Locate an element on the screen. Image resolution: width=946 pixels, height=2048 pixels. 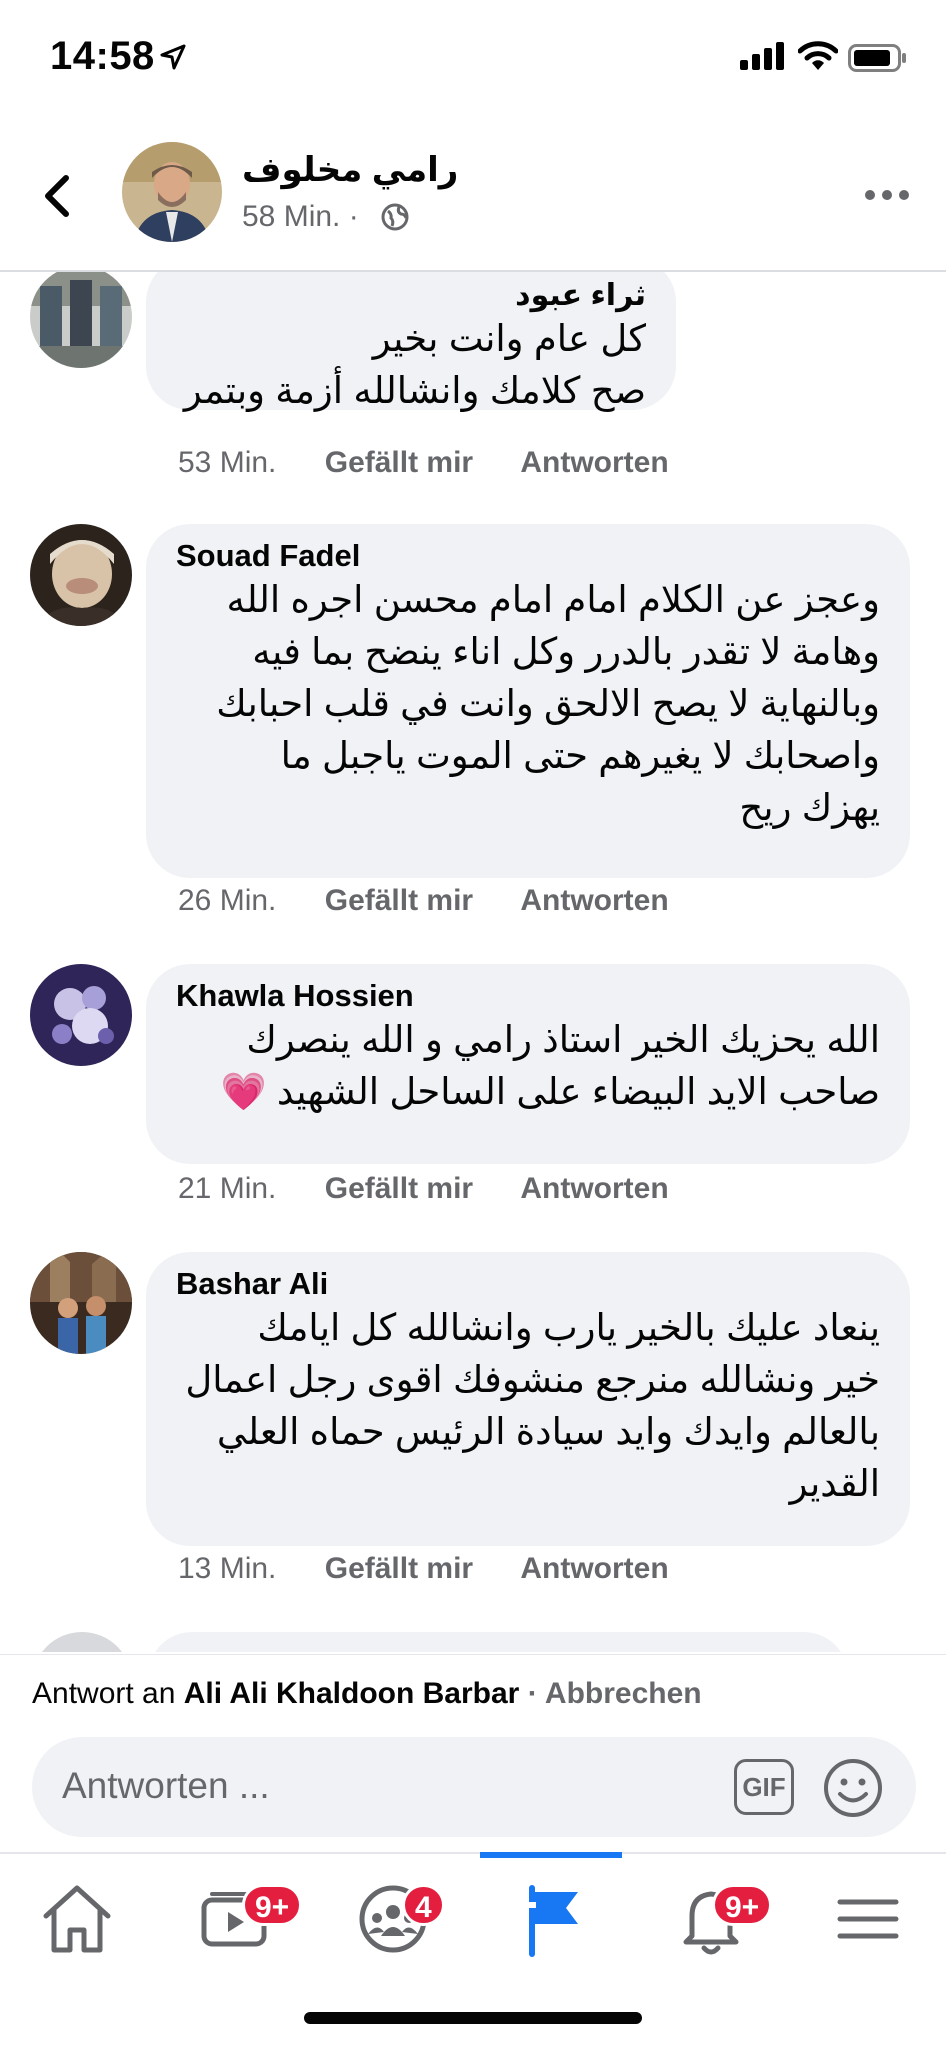
comment-author: Souad Fadel is located at coordinates (528, 556).